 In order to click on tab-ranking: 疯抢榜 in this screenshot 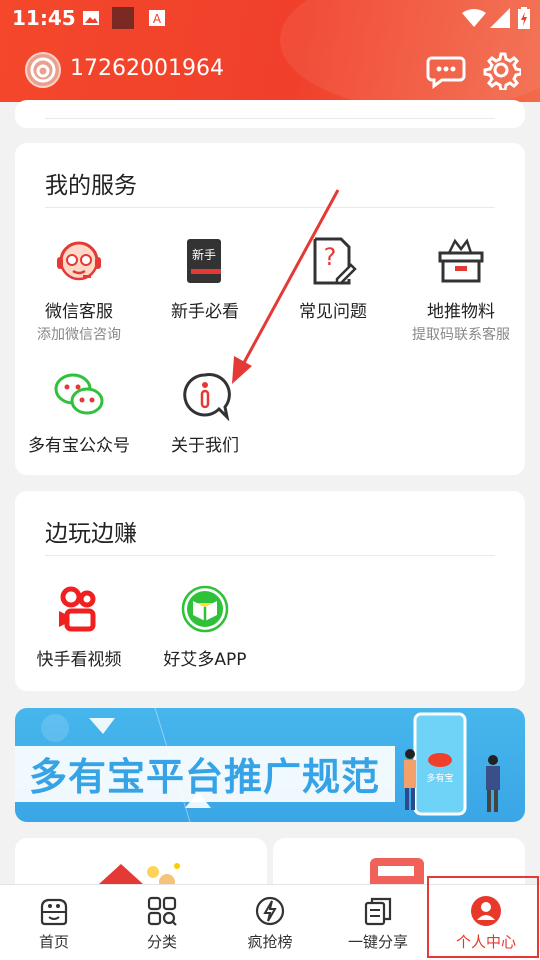, I will do `click(270, 922)`.